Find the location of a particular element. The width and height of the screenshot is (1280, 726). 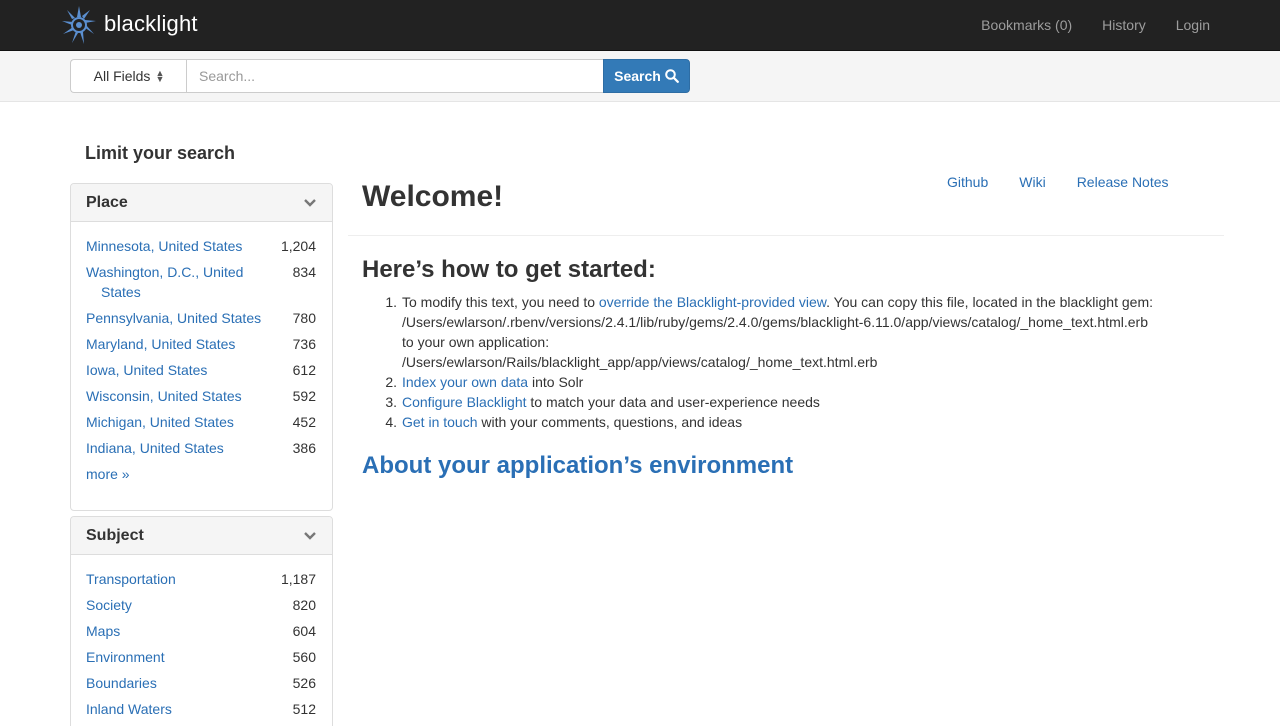

facet-item-link: Boundaries is located at coordinates (176, 683).